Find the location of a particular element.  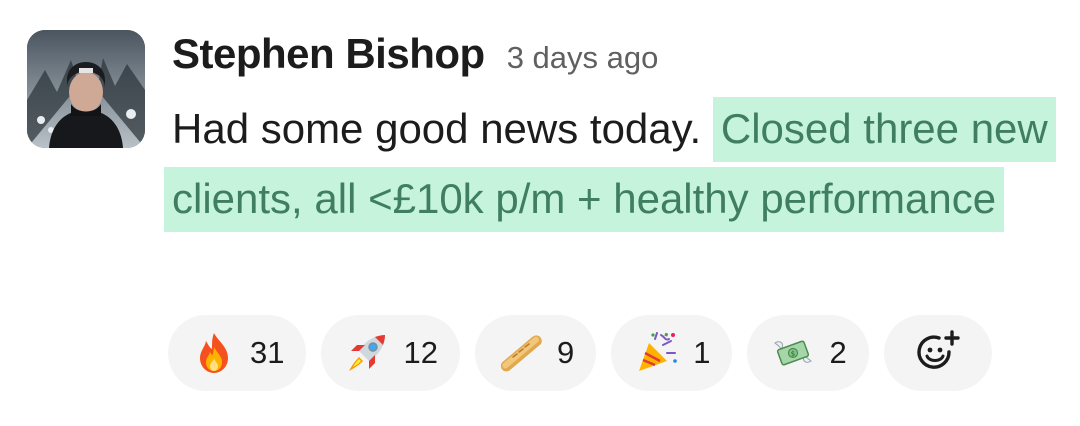

add-emoji-icon is located at coordinates (938, 349).